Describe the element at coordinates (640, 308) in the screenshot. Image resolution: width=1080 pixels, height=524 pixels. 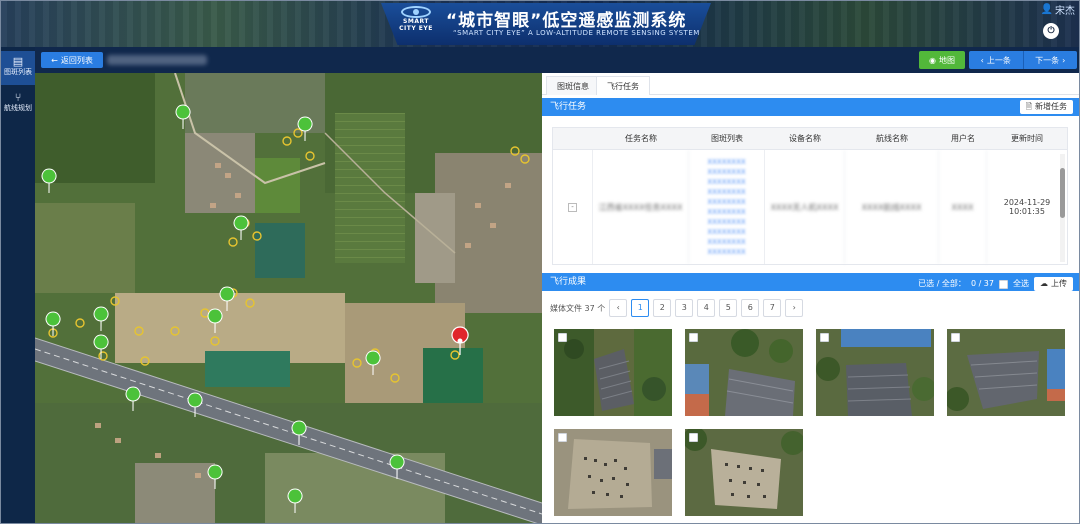
I see `page-button: 1` at that location.